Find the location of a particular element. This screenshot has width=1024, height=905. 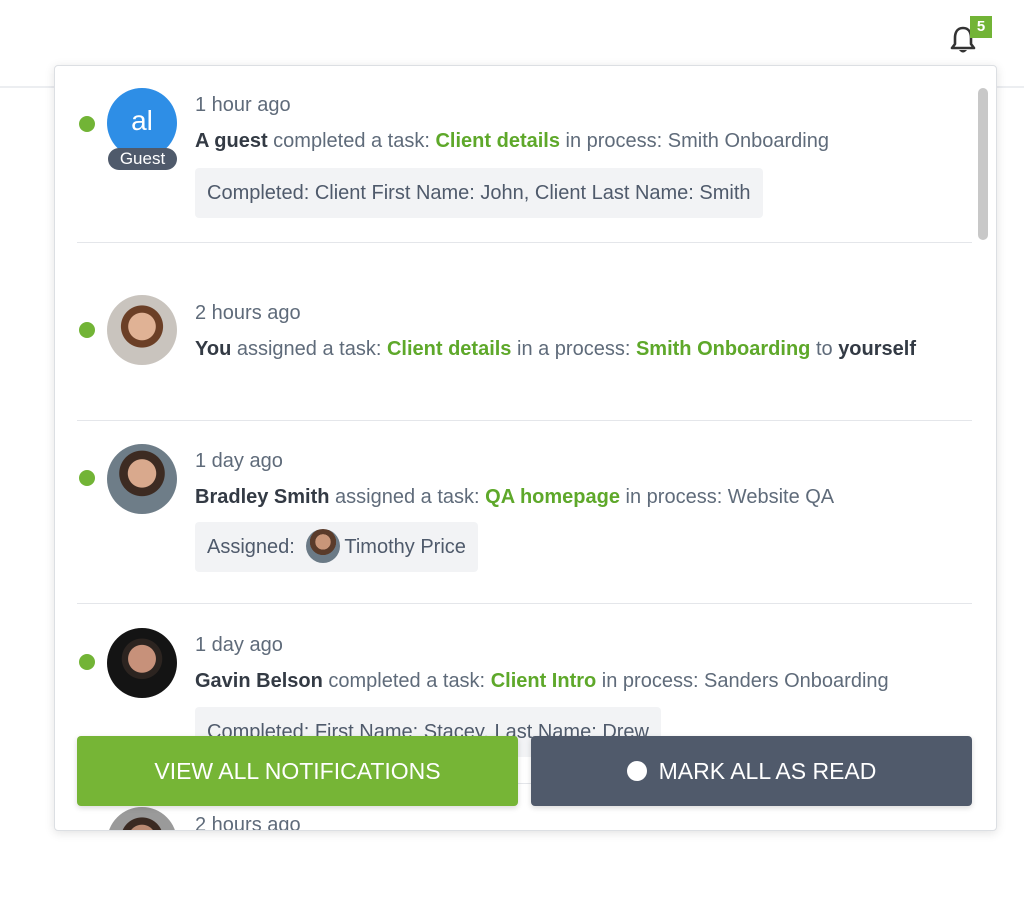

mark-all-read-button: MARK ALL AS READ is located at coordinates (751, 771).